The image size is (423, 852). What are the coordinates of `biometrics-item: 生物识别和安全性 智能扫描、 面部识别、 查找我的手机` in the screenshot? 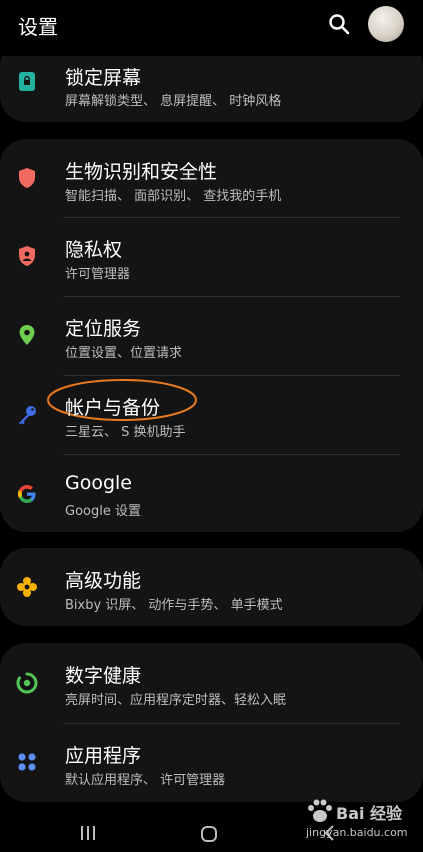 It's located at (211, 178).